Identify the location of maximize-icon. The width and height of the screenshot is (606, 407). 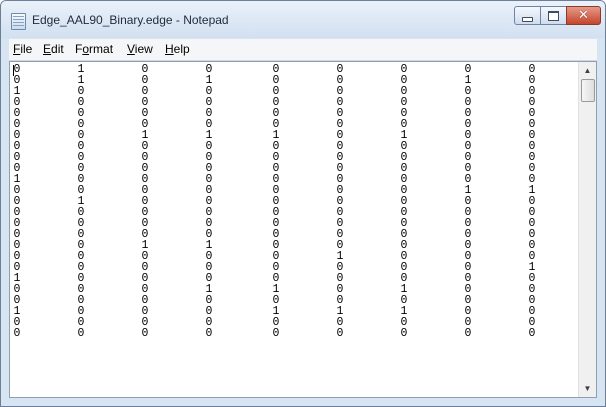
(553, 15).